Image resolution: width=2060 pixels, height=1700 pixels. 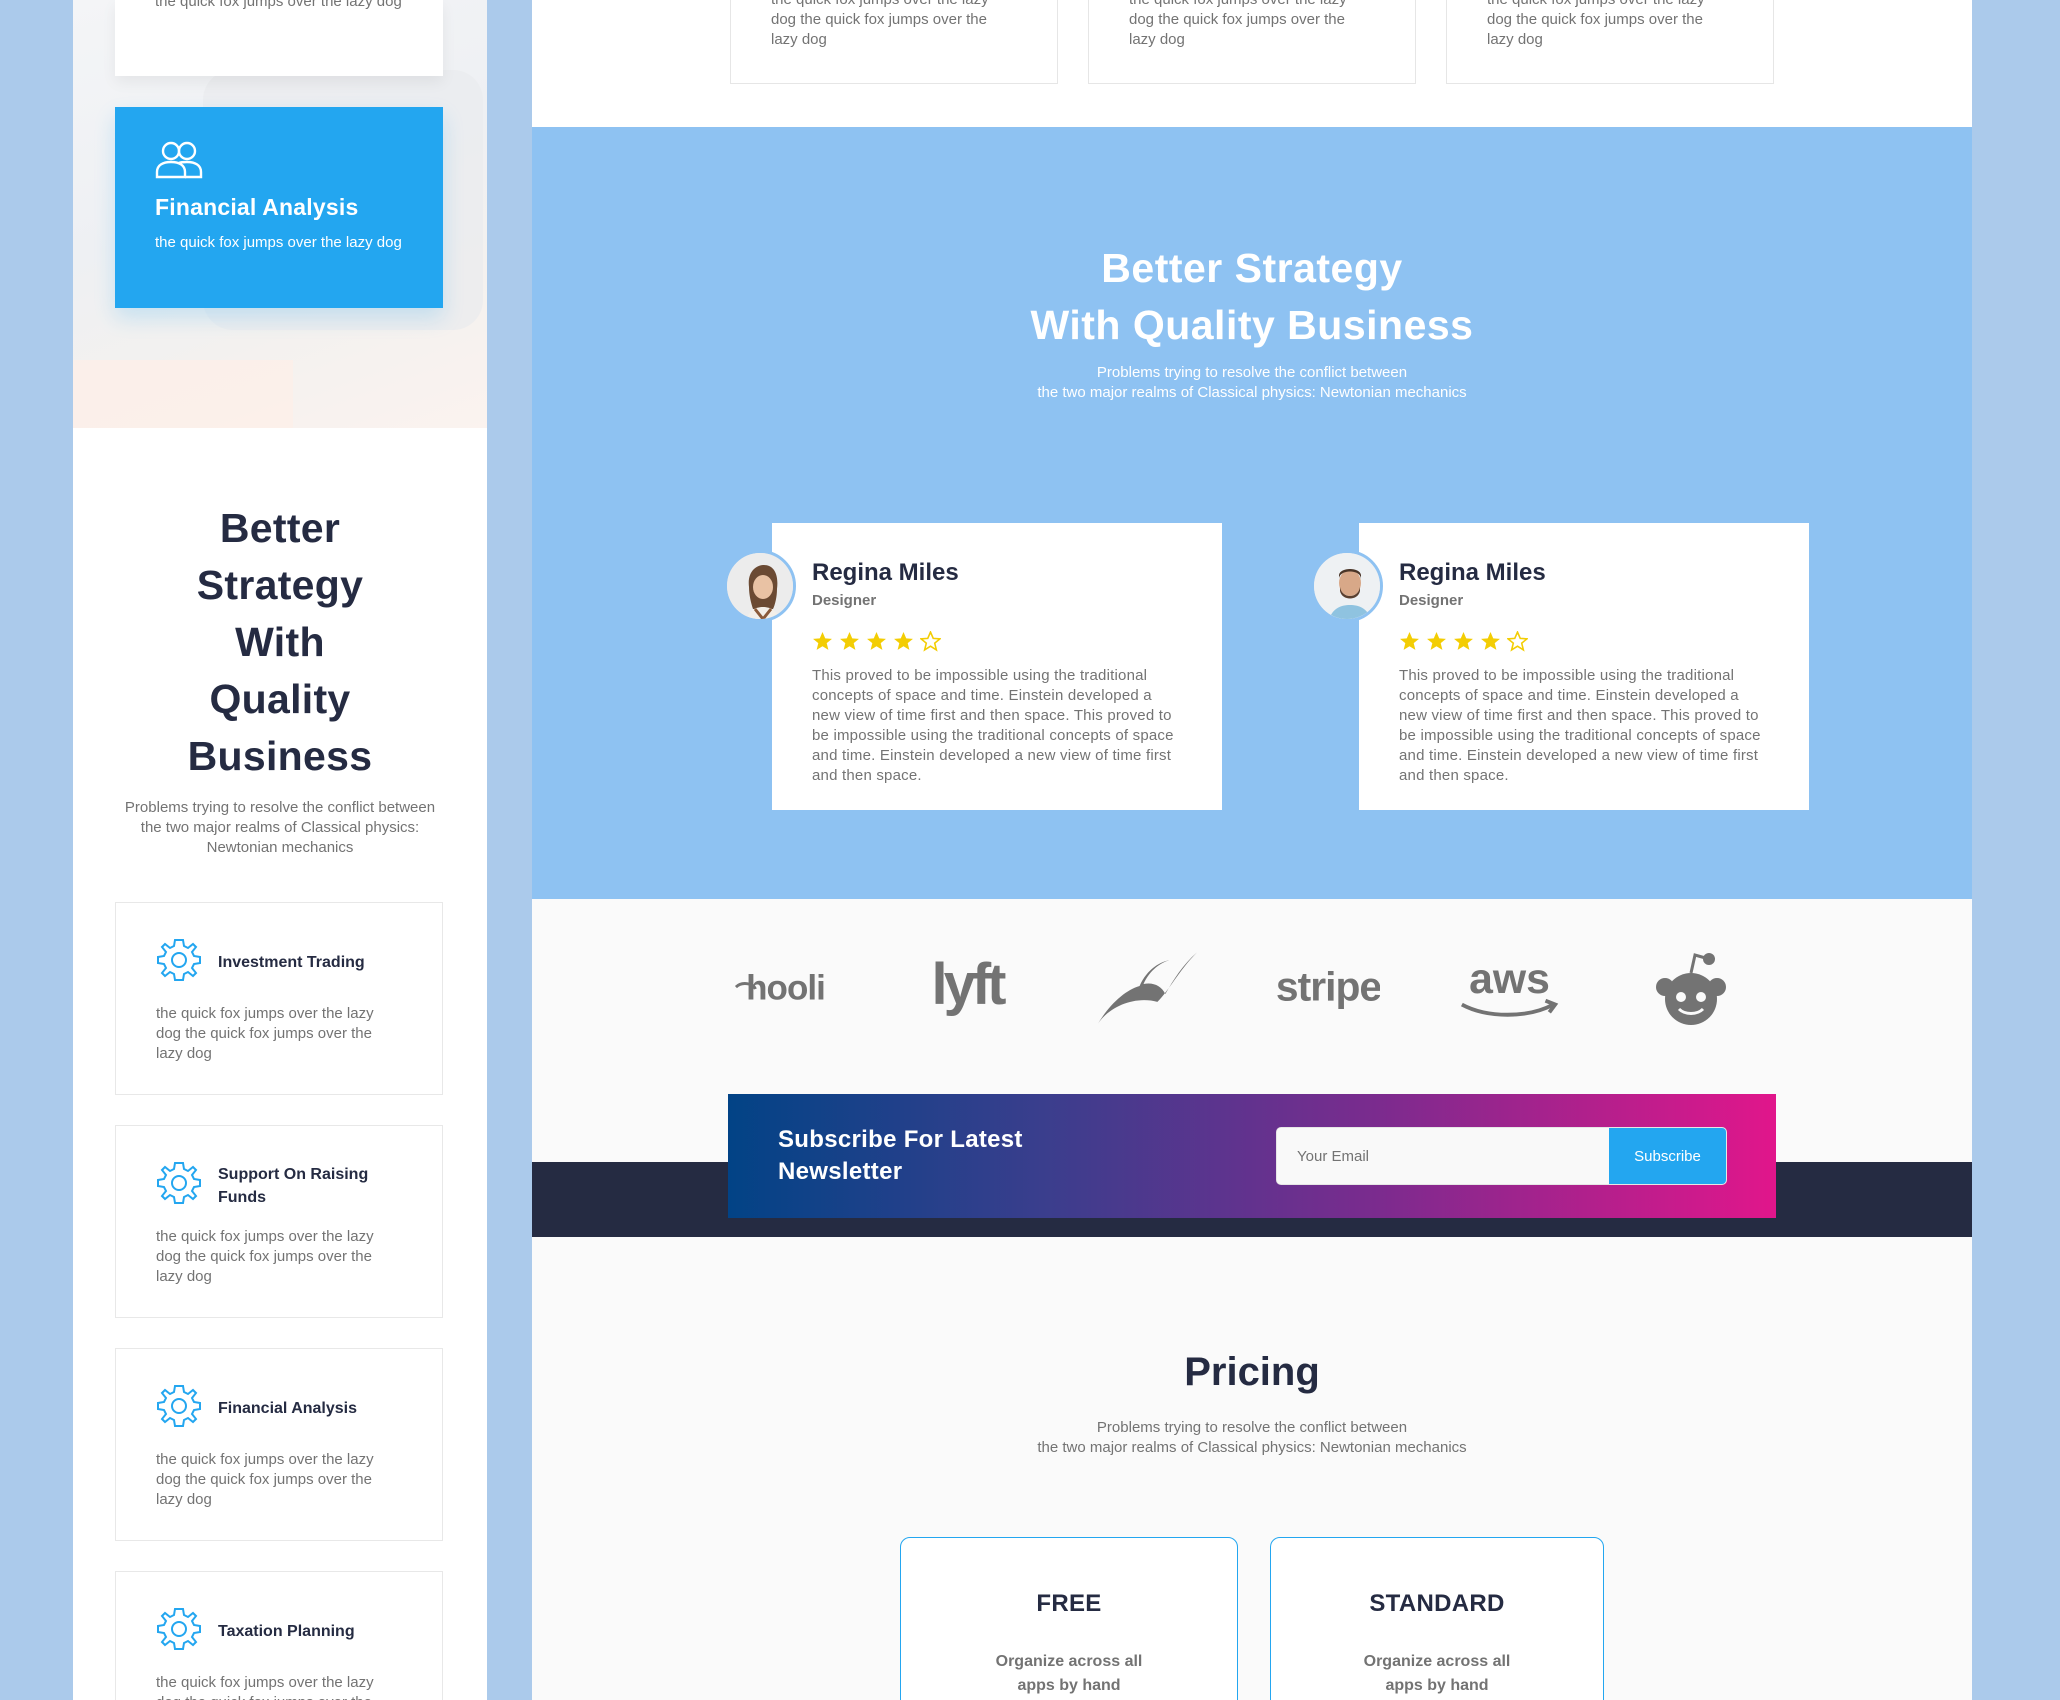 I want to click on service-card: the quick fox jumps over the lazy dog, so click(x=279, y=38).